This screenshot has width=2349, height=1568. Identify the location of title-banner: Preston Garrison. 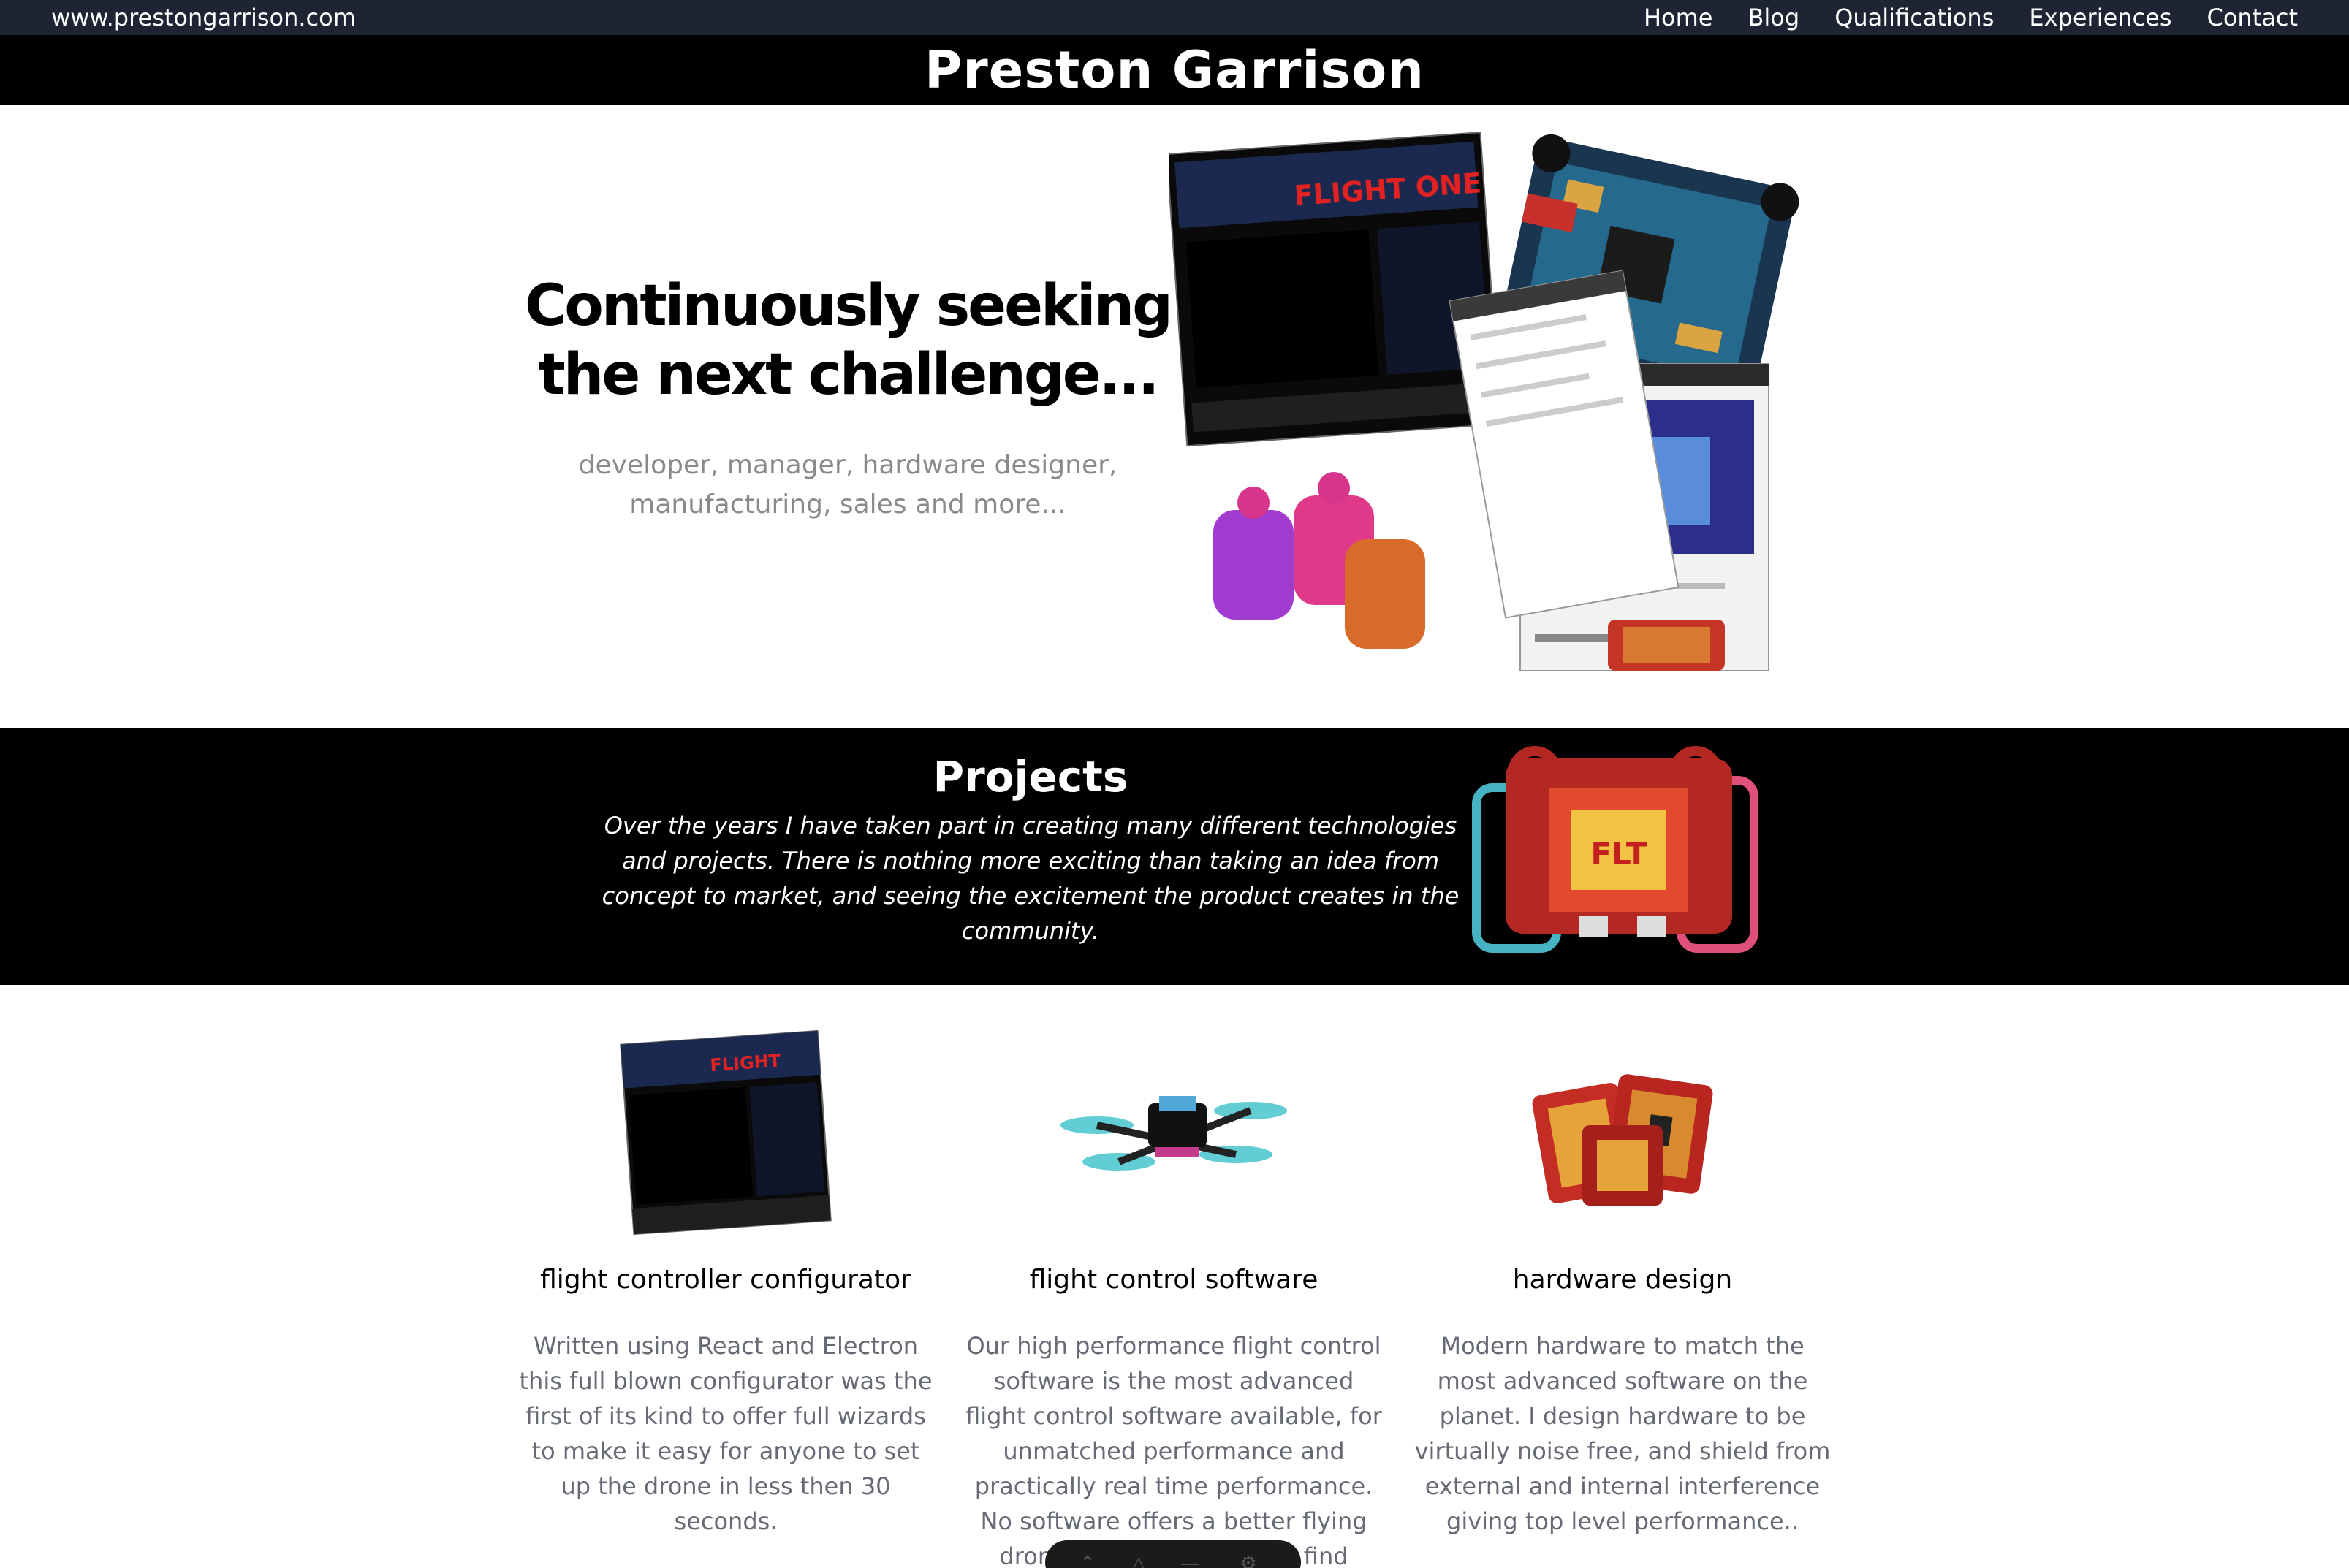
(1174, 70).